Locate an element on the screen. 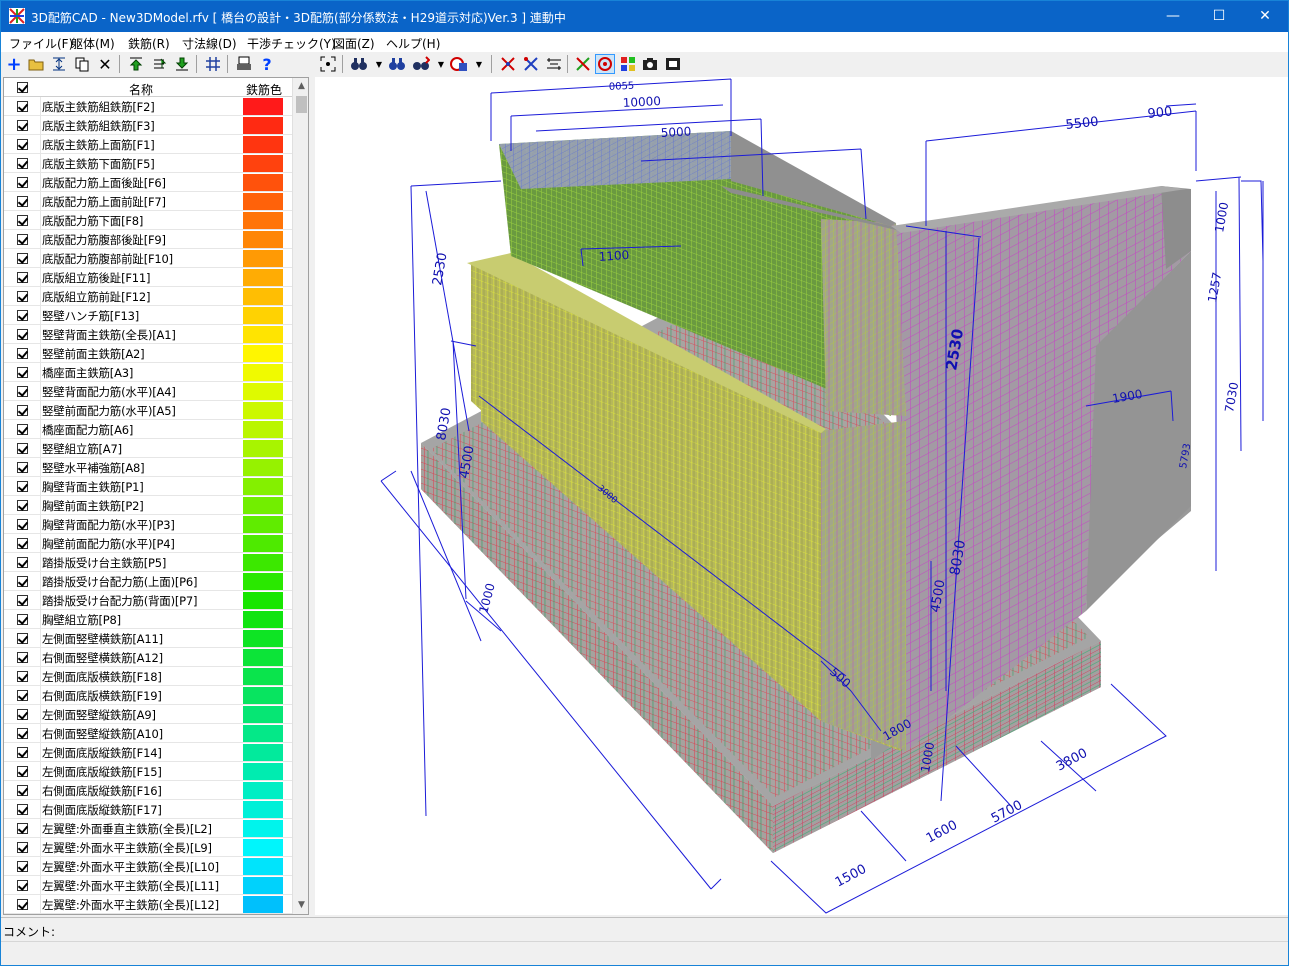  scroll-down-icon: ▼ is located at coordinates (300, 905).